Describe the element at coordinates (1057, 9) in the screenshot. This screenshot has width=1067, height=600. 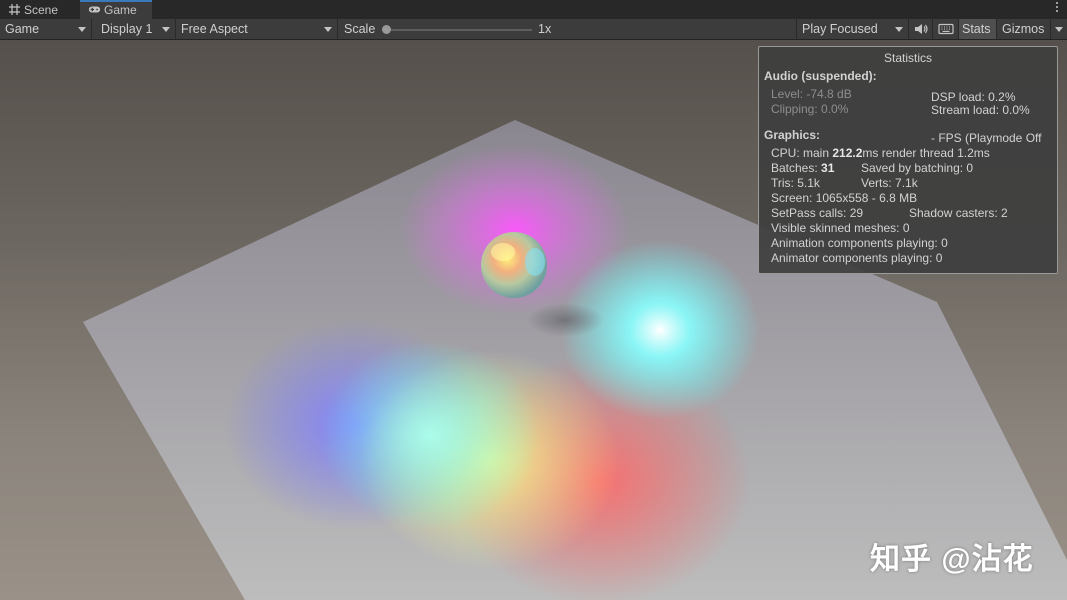
I see `more-options-icon` at that location.